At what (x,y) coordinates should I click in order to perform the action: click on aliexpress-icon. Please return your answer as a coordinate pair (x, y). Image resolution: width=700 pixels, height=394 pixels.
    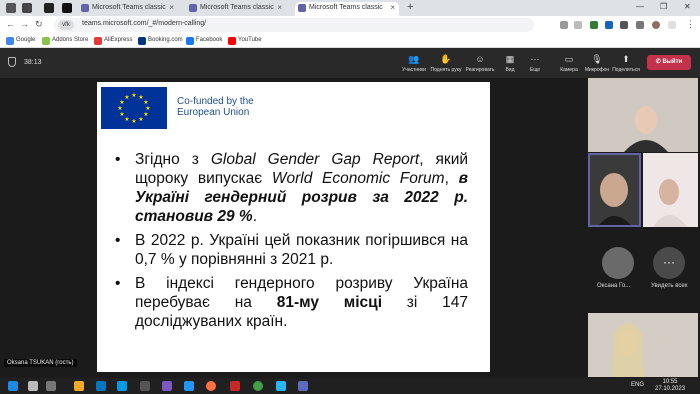
    Looking at the image, I should click on (98, 41).